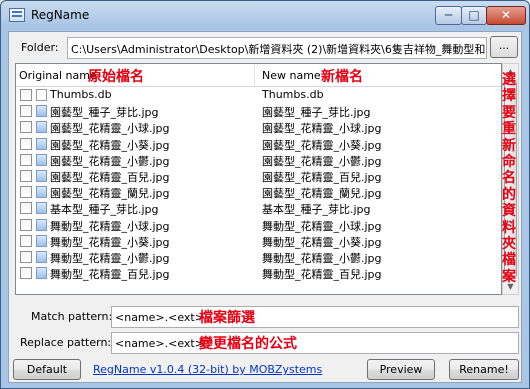 The width and height of the screenshot is (530, 389). Describe the element at coordinates (322, 194) in the screenshot. I see `new-name-cell: 園藝型_花精靈_蘭兒.jpg` at that location.